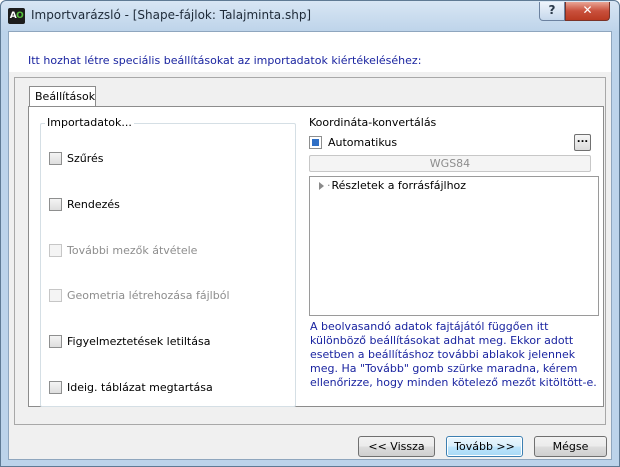 The image size is (620, 467). What do you see at coordinates (396, 446) in the screenshot?
I see `back-button: << Vissza` at bounding box center [396, 446].